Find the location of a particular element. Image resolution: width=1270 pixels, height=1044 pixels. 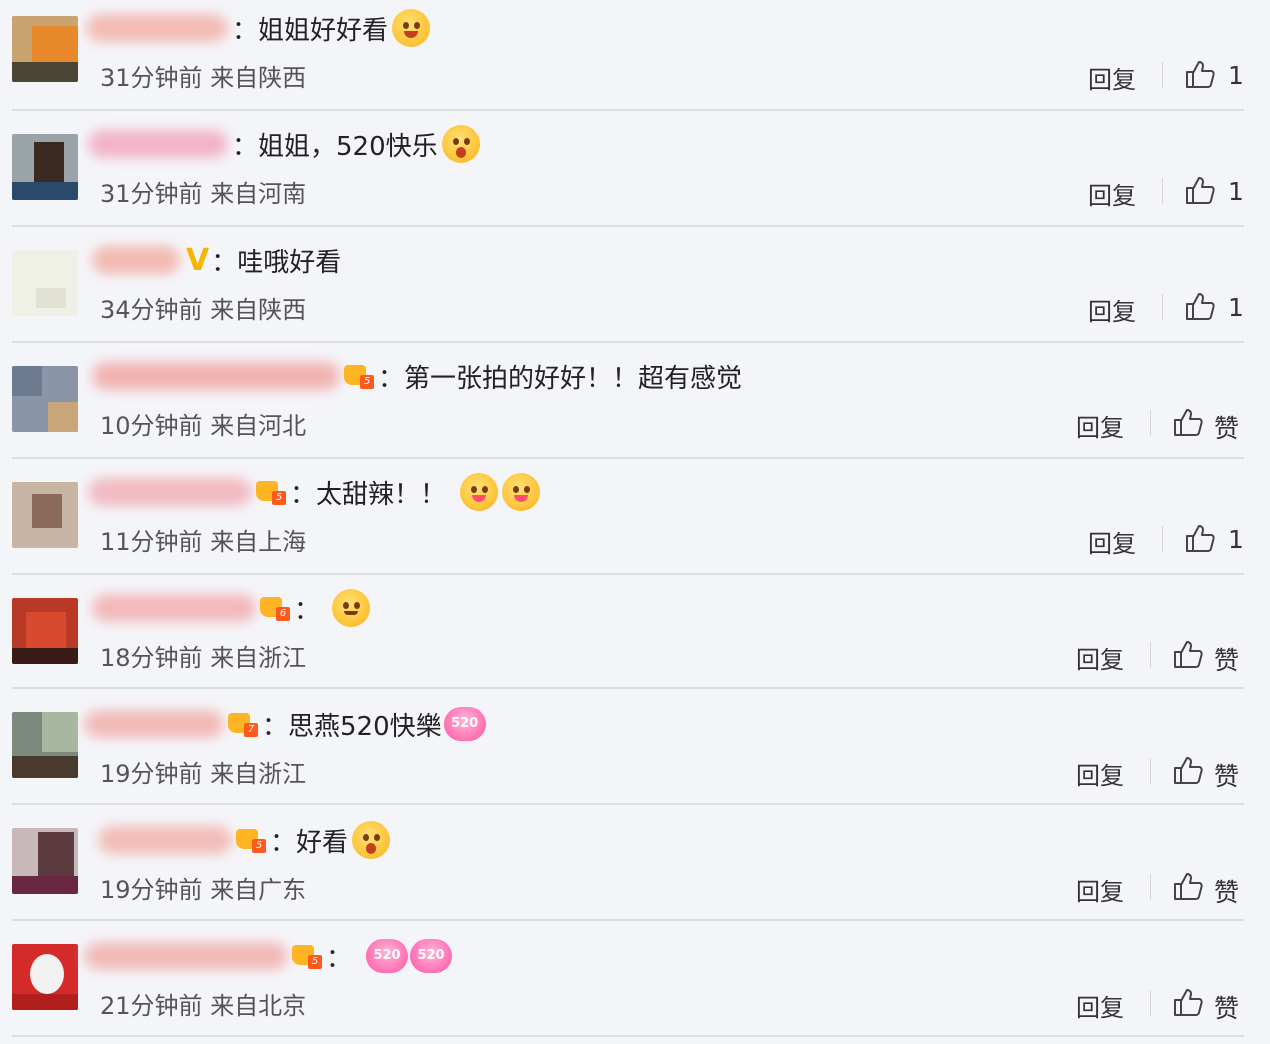

comment-text: 思燕520快樂 is located at coordinates (365, 726).